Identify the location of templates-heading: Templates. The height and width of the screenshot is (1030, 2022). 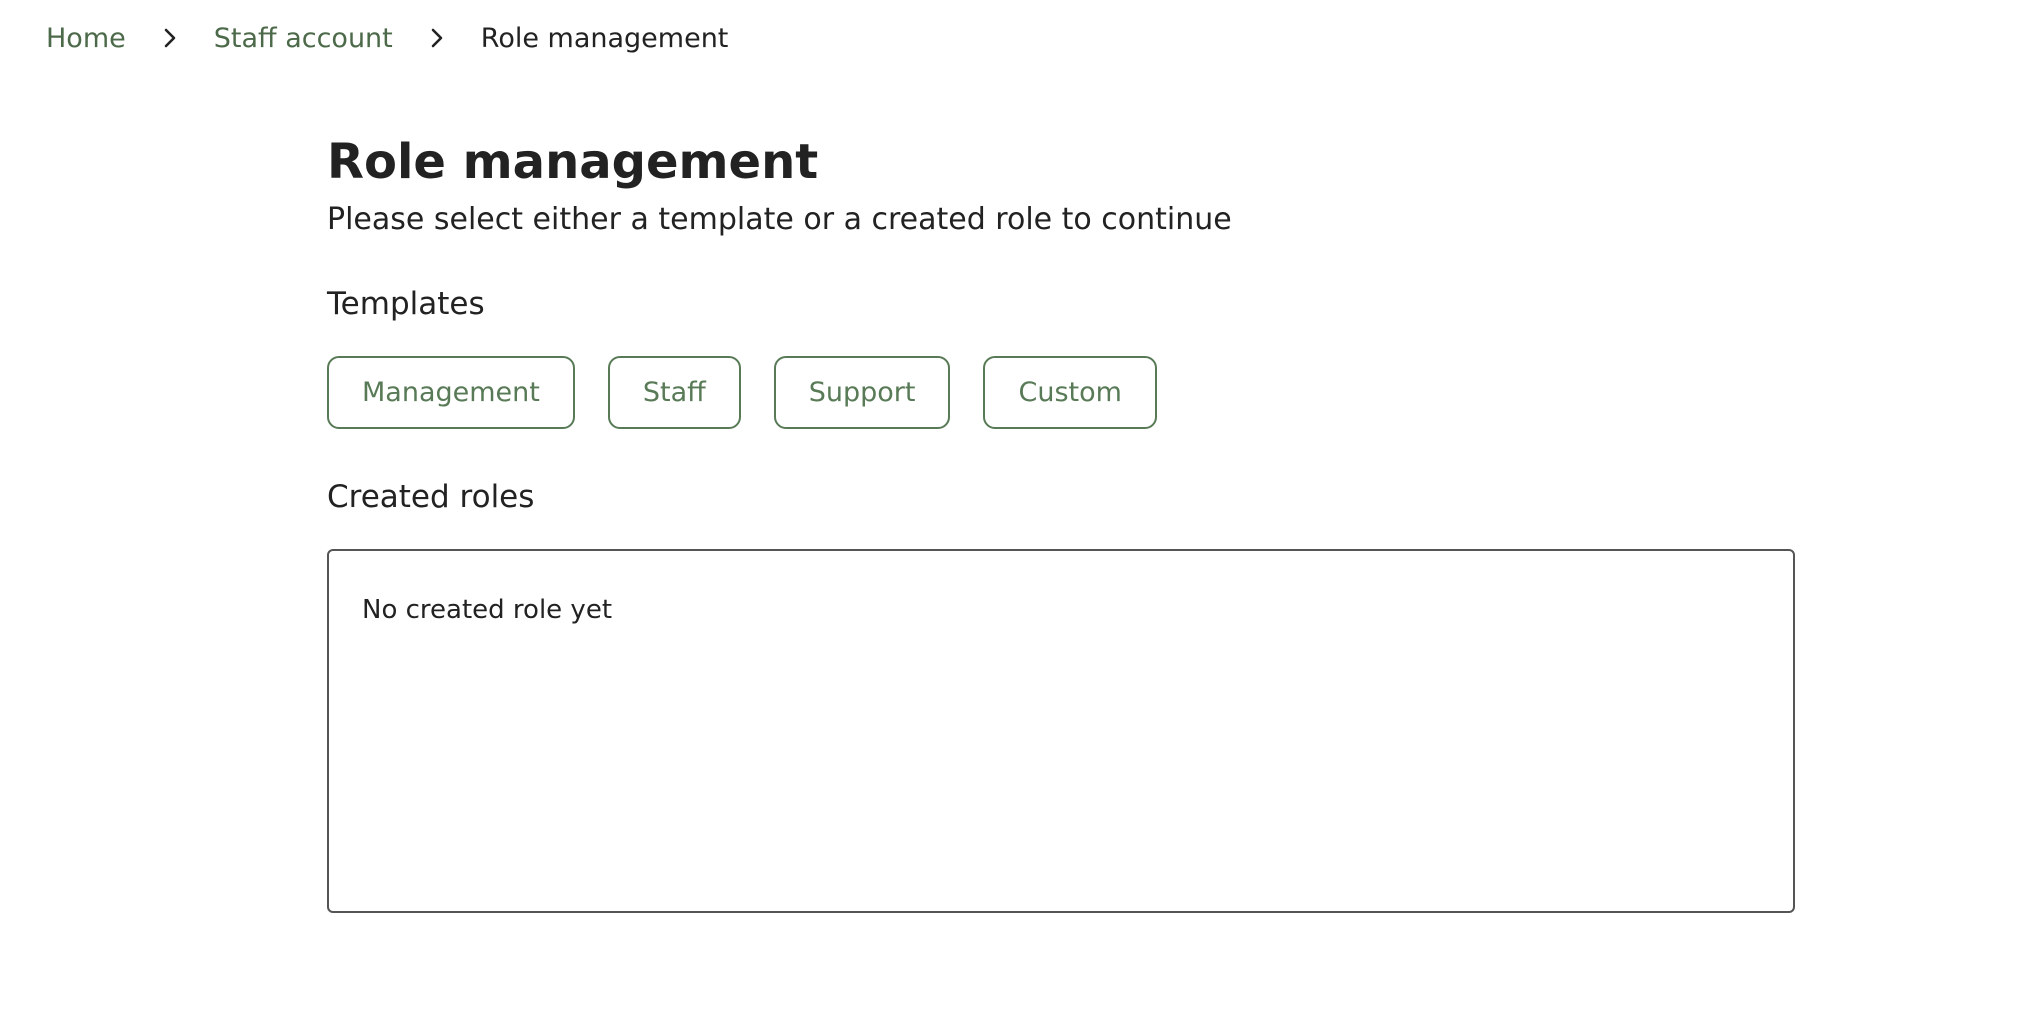
(406, 304).